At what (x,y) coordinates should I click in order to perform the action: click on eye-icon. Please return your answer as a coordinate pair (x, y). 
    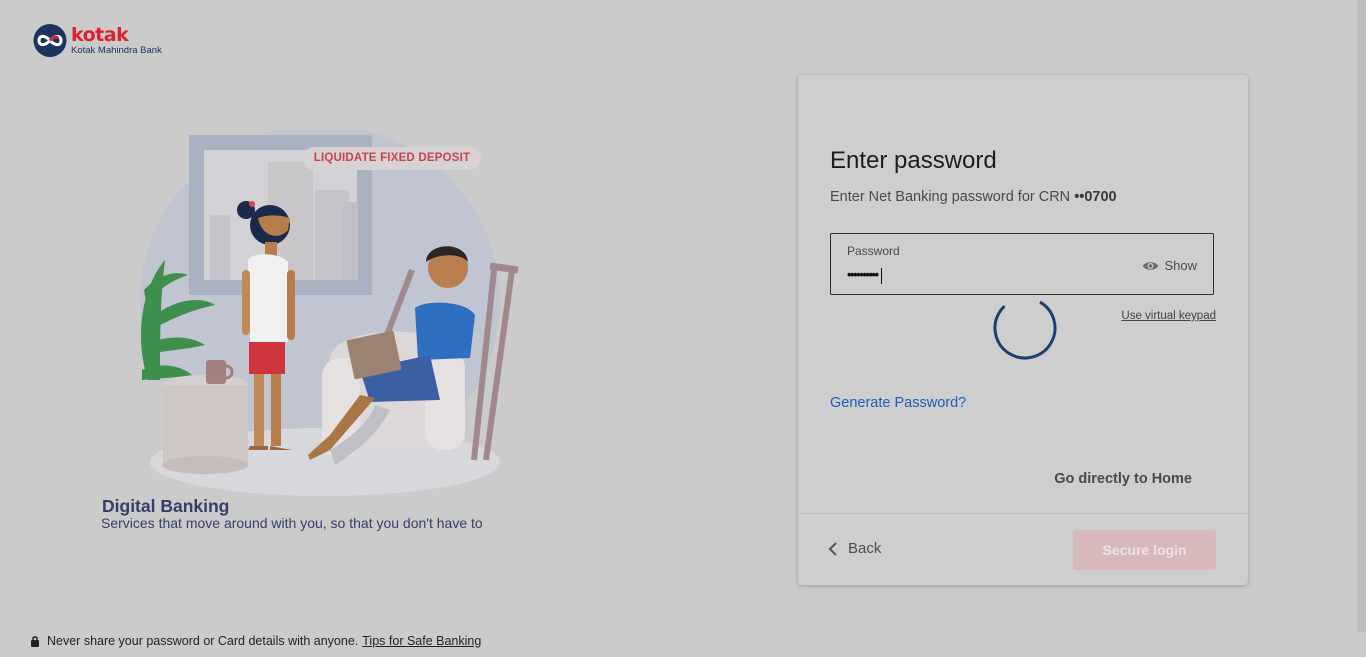
    Looking at the image, I should click on (1151, 265).